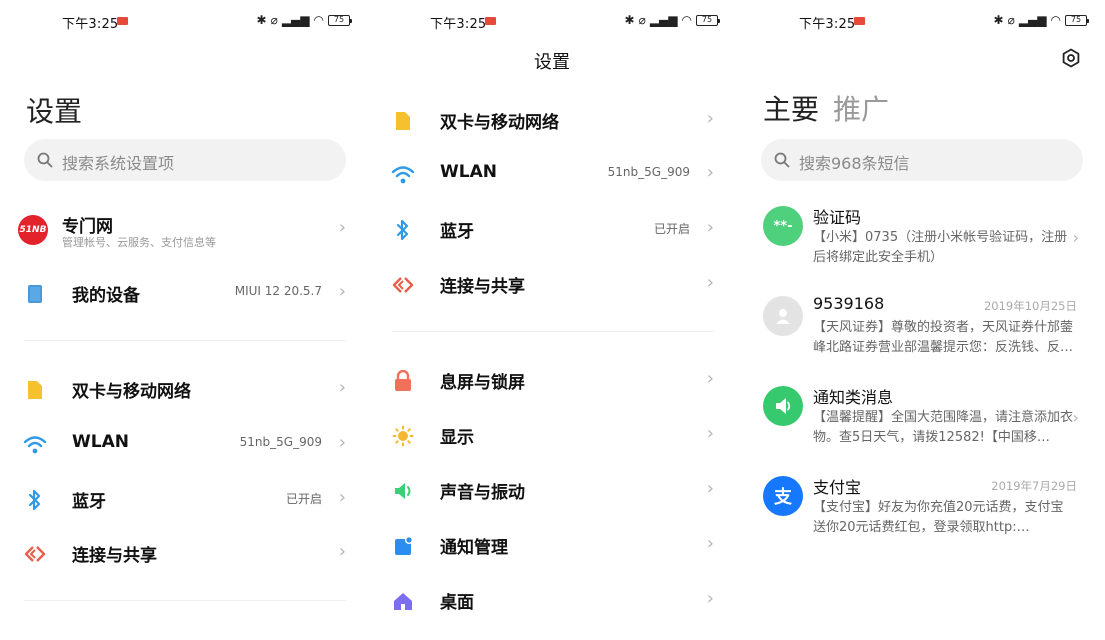 This screenshot has width=1105, height=640. What do you see at coordinates (791, 109) in the screenshot?
I see `tab-main: 主要` at bounding box center [791, 109].